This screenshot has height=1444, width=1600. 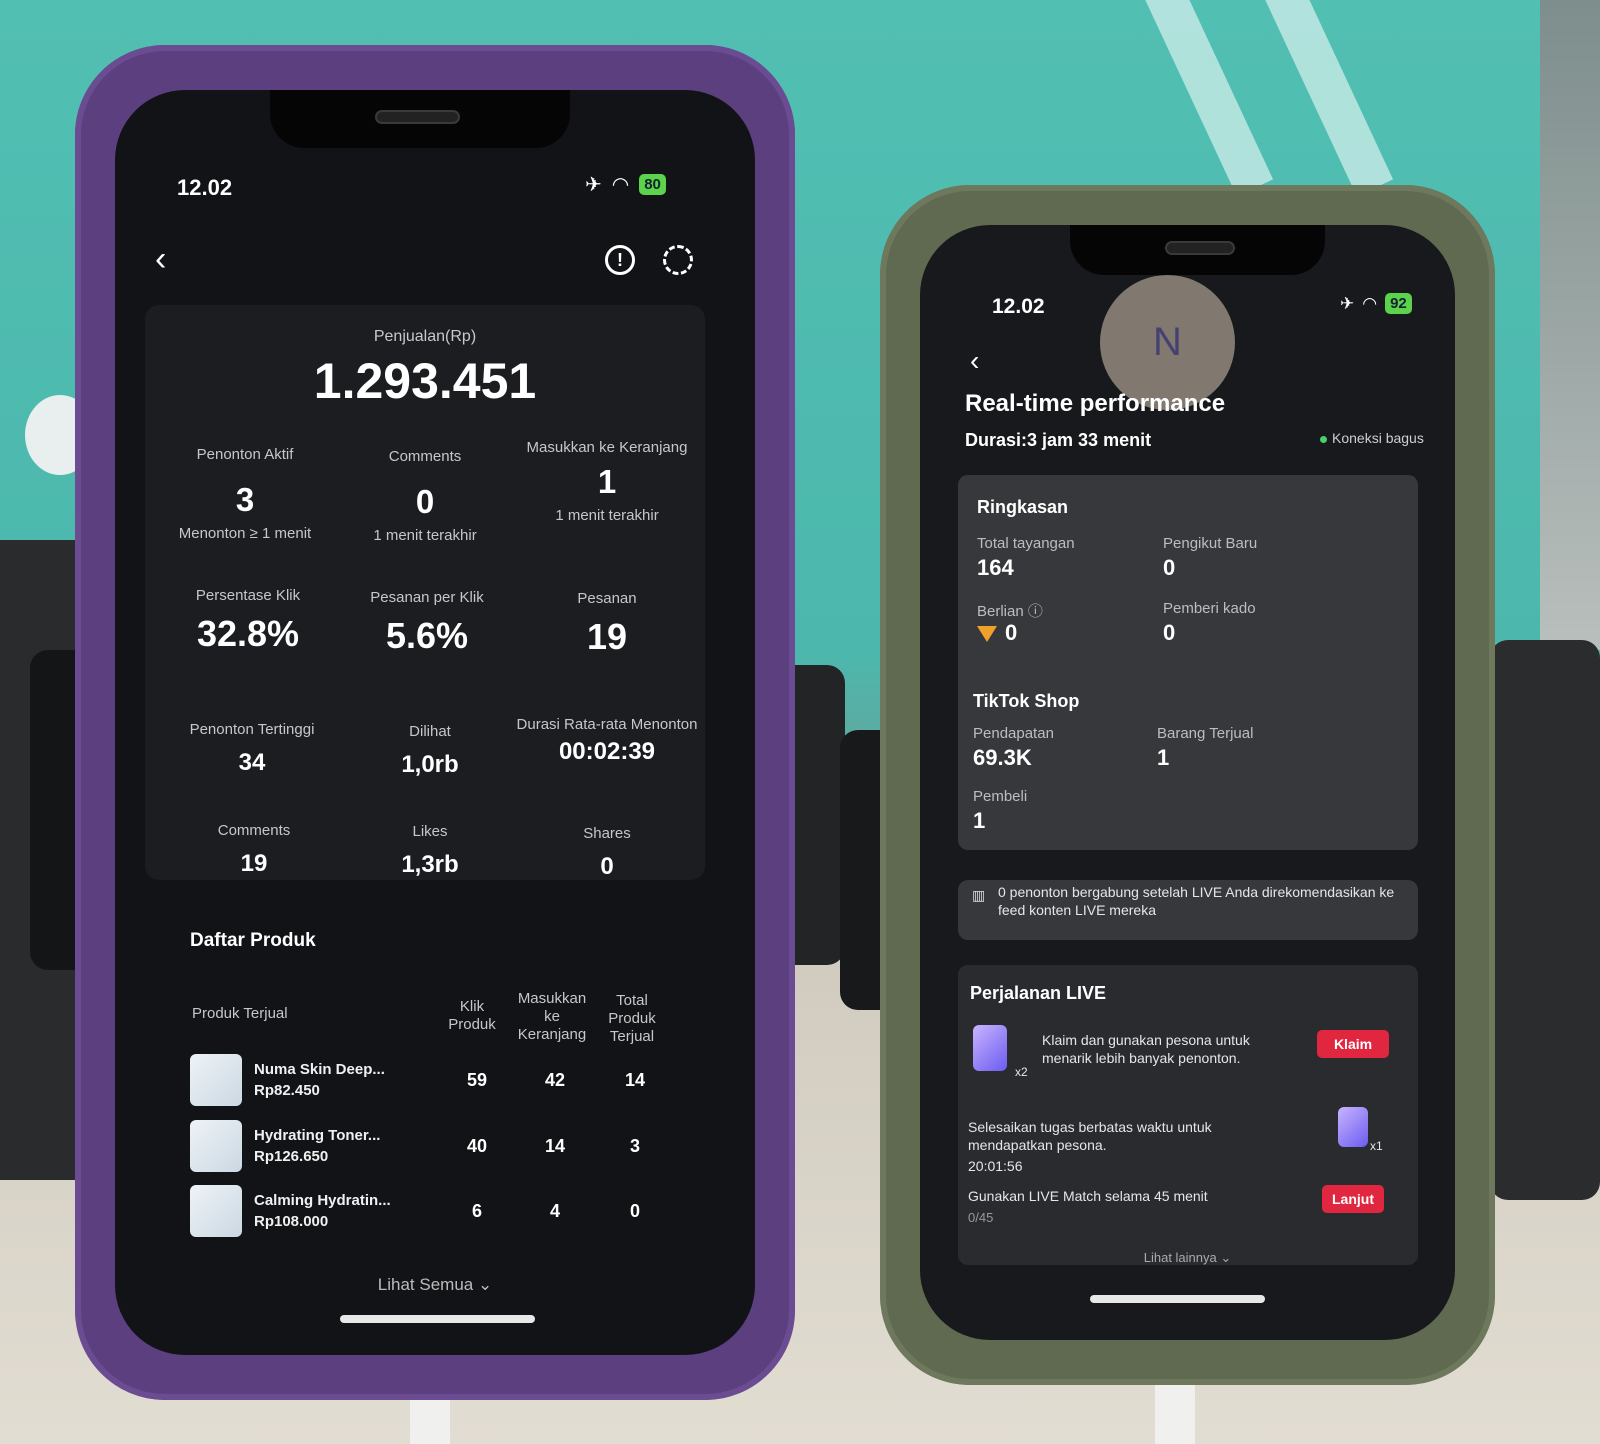 I want to click on status-icons: ✈ ◠ 80, so click(x=625, y=184).